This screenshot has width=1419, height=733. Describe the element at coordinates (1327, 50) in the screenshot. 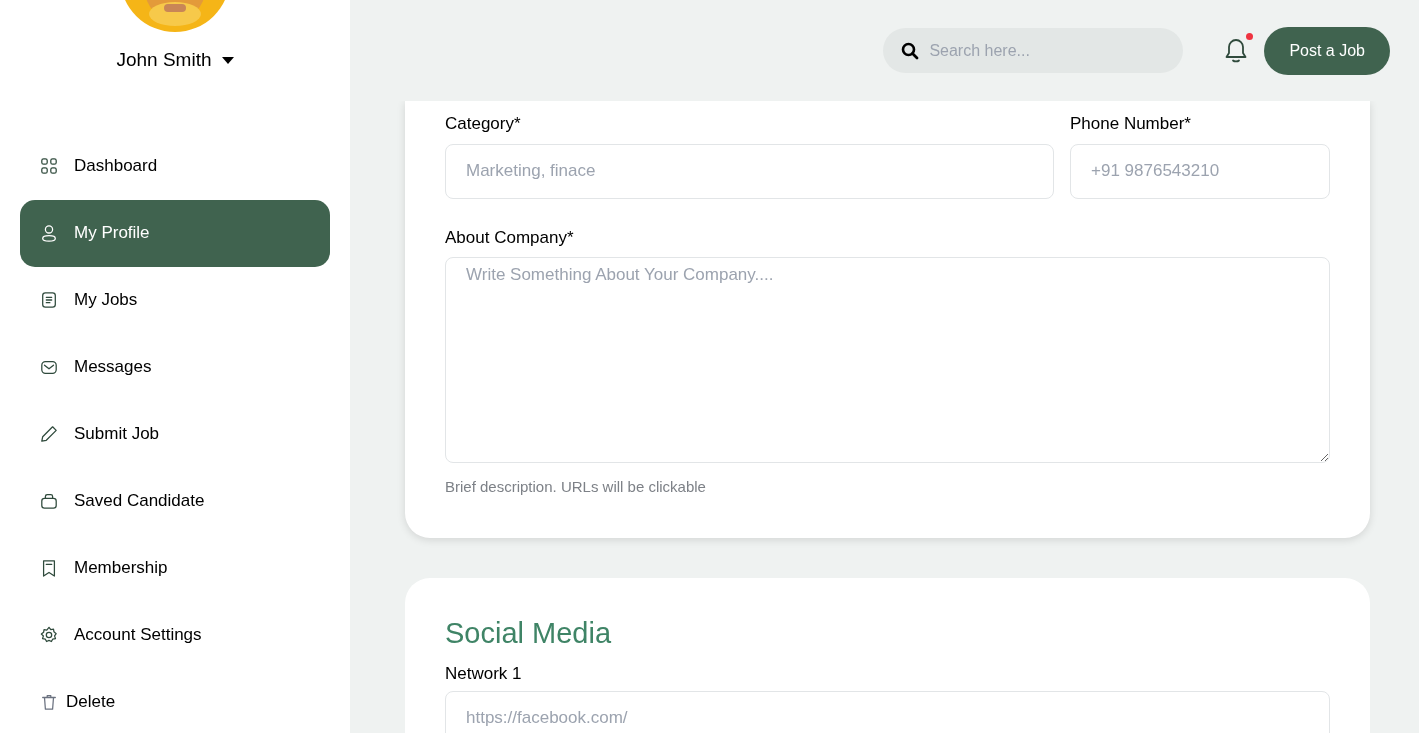

I see `post-job-button: Post a Job` at that location.